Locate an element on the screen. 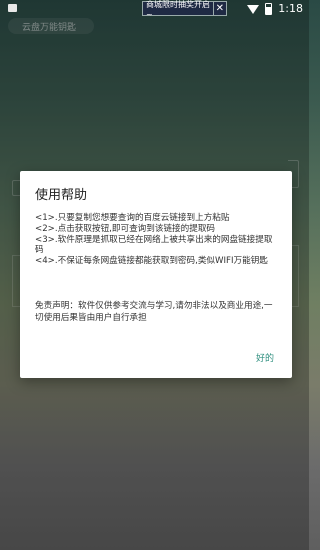 The width and height of the screenshot is (320, 550). battery-icon is located at coordinates (269, 8).